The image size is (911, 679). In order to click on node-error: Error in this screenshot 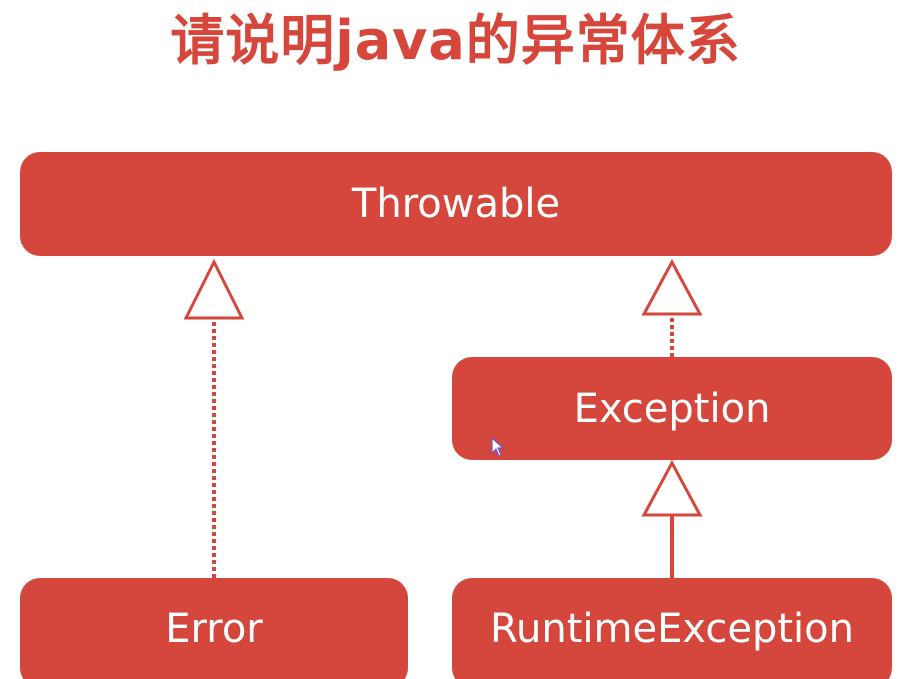, I will do `click(214, 628)`.